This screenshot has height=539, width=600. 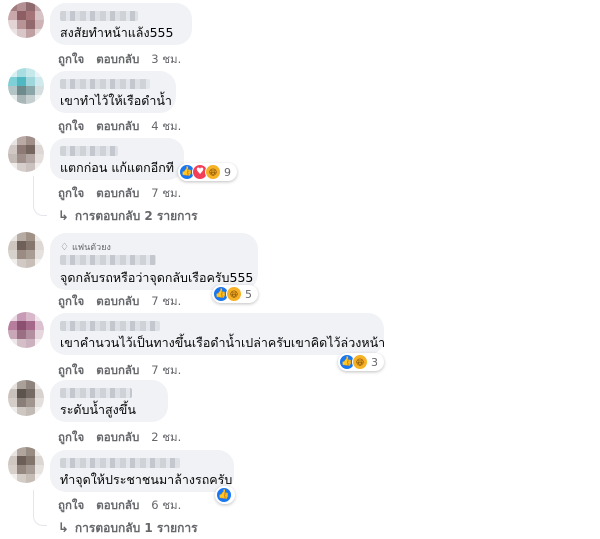 I want to click on comment-bubble: สงสัยทำหน้าแล้ง555, so click(x=121, y=24).